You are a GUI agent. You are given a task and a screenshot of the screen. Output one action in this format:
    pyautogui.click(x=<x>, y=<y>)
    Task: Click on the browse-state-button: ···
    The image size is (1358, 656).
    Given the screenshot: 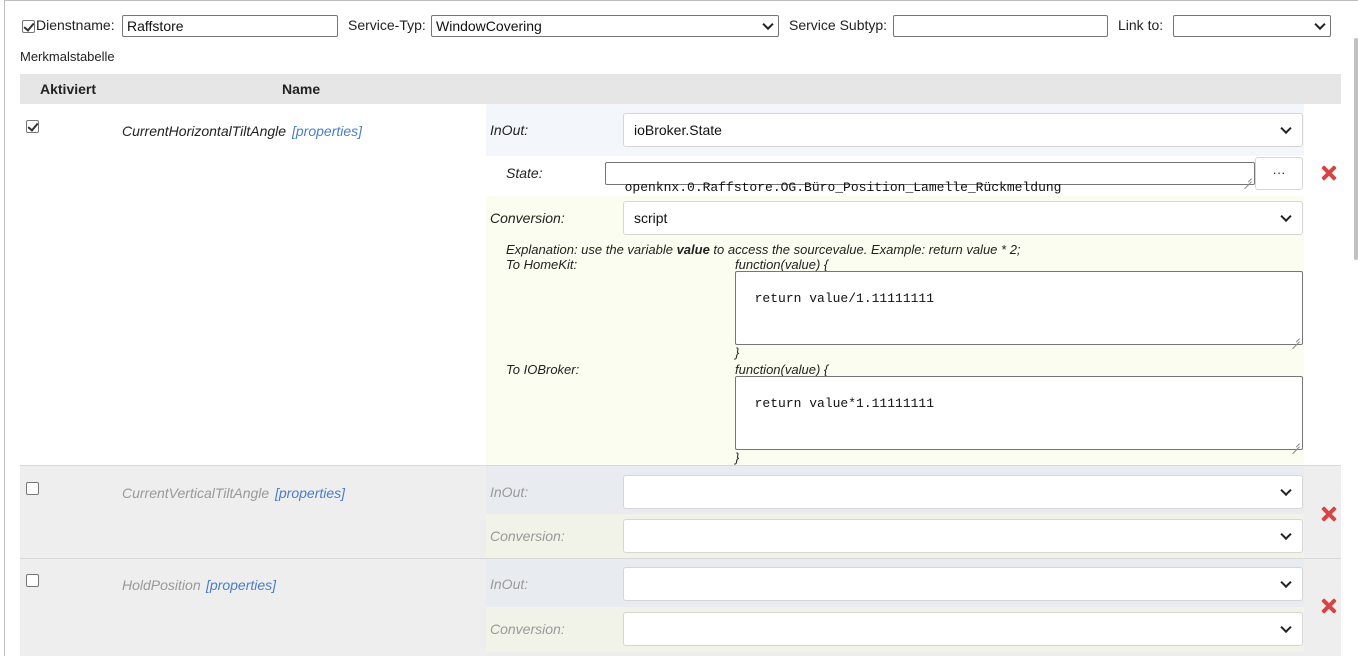 What is the action you would take?
    pyautogui.click(x=1279, y=173)
    